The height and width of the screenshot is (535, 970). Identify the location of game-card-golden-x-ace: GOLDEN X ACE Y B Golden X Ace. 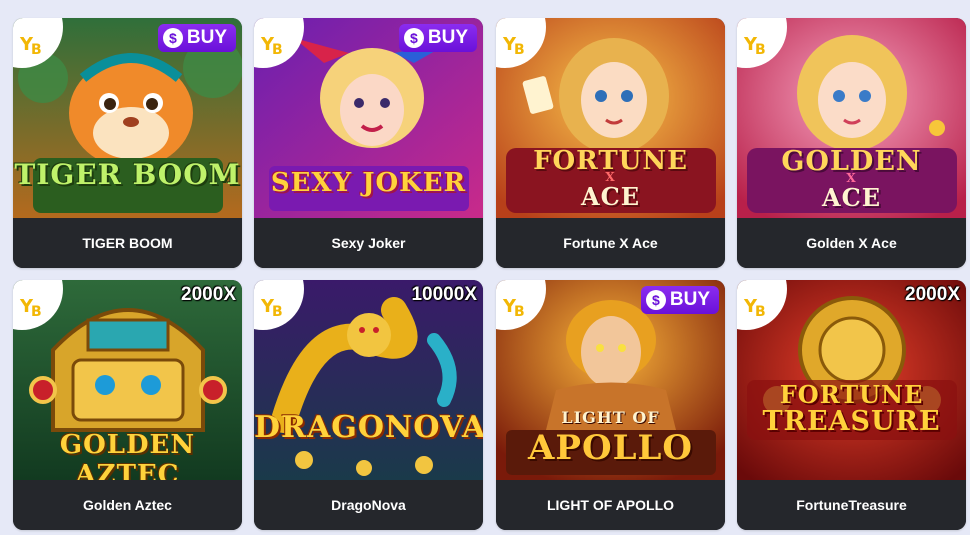
(851, 143).